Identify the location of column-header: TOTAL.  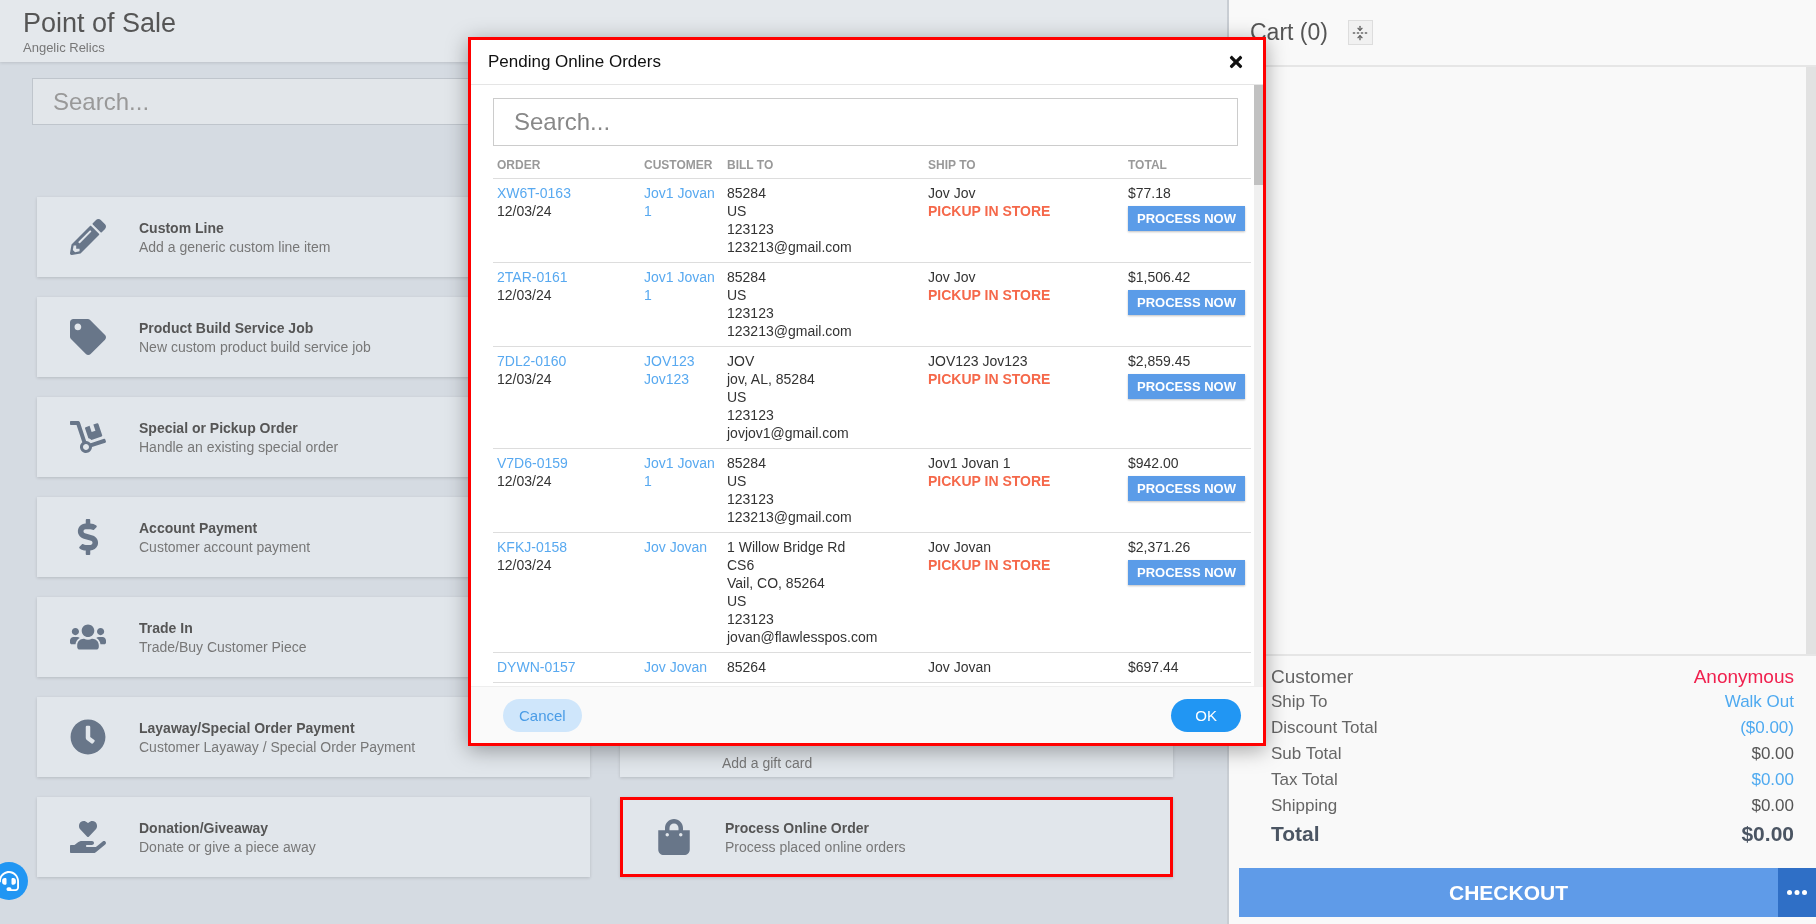
(1148, 165).